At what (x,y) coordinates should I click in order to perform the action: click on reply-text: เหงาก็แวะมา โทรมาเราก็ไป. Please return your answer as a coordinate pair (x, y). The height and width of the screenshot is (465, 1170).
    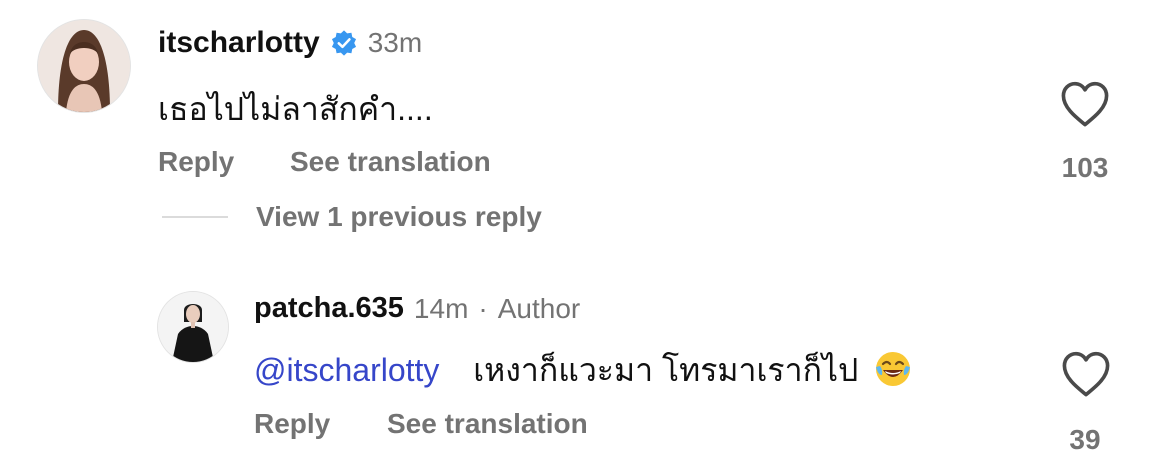
    Looking at the image, I should click on (666, 370).